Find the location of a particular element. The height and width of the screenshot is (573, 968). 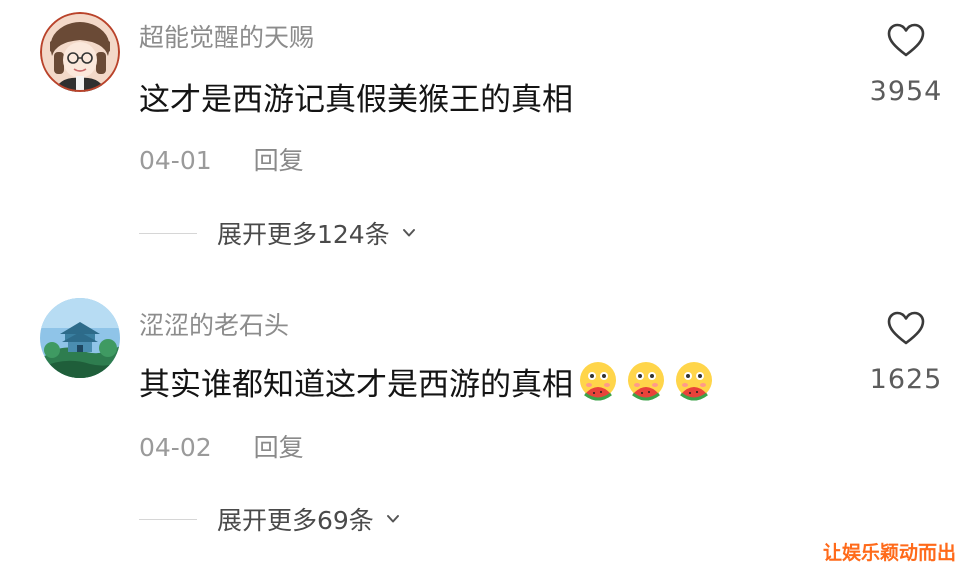

expand-replies-label: 展开更多124条 is located at coordinates (303, 234).